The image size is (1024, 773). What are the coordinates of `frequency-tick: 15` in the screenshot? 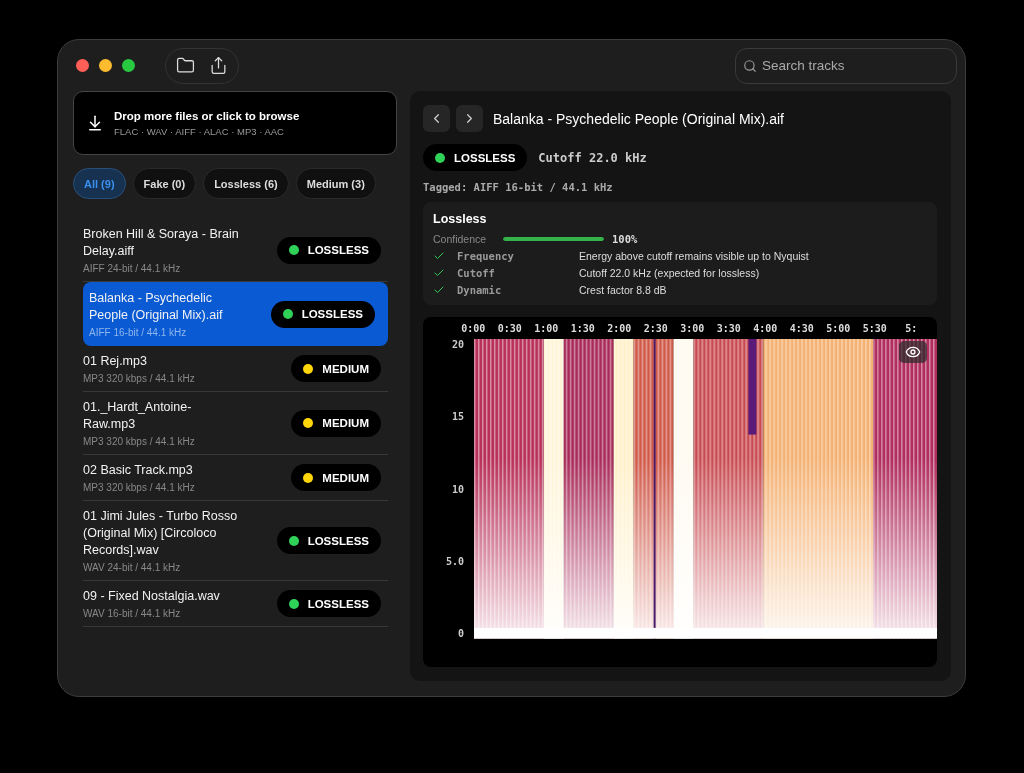 It's located at (457, 417).